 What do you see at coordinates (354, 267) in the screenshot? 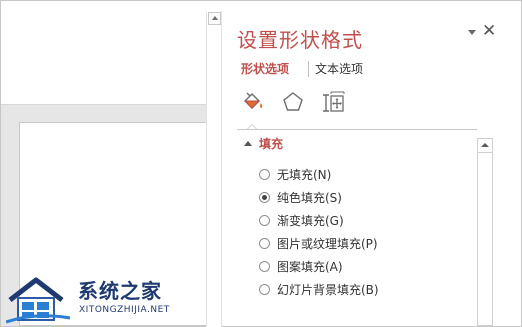
I see `fill-option-pattern: 图案填充(A)` at bounding box center [354, 267].